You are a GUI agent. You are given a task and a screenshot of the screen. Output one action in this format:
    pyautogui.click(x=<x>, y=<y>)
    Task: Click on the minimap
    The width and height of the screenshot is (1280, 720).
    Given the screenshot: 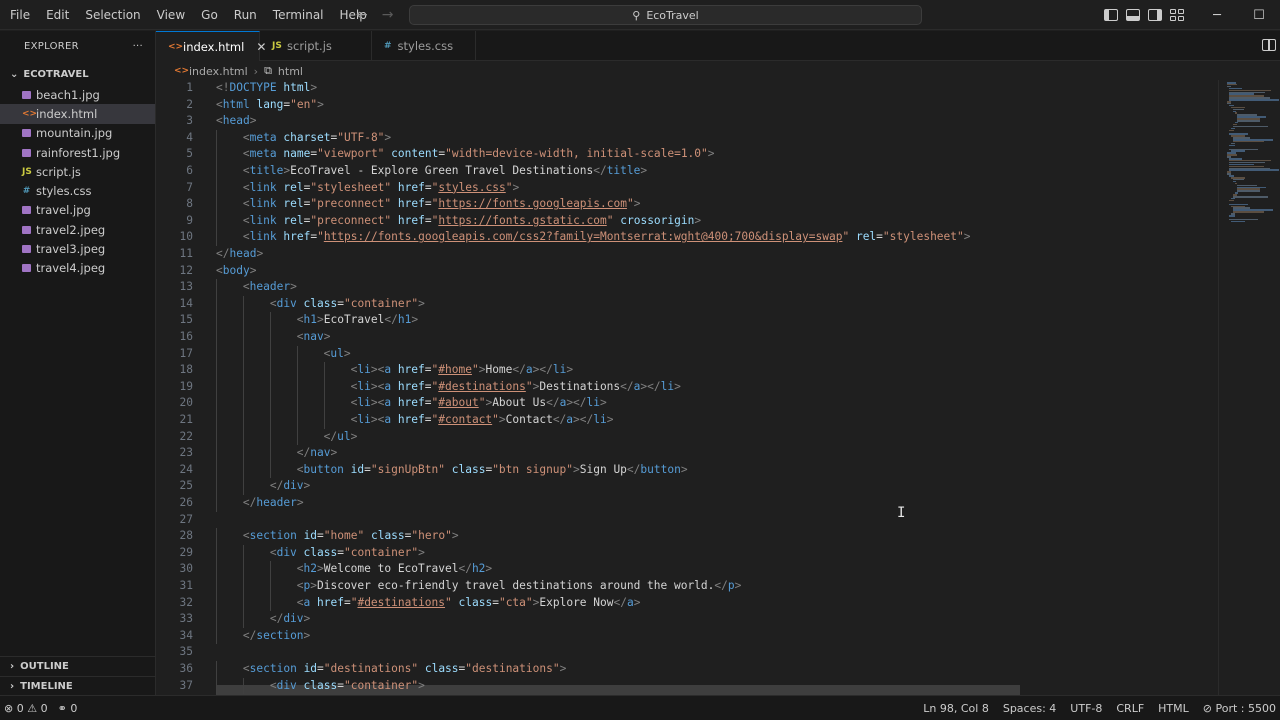 What is the action you would take?
    pyautogui.click(x=1249, y=387)
    